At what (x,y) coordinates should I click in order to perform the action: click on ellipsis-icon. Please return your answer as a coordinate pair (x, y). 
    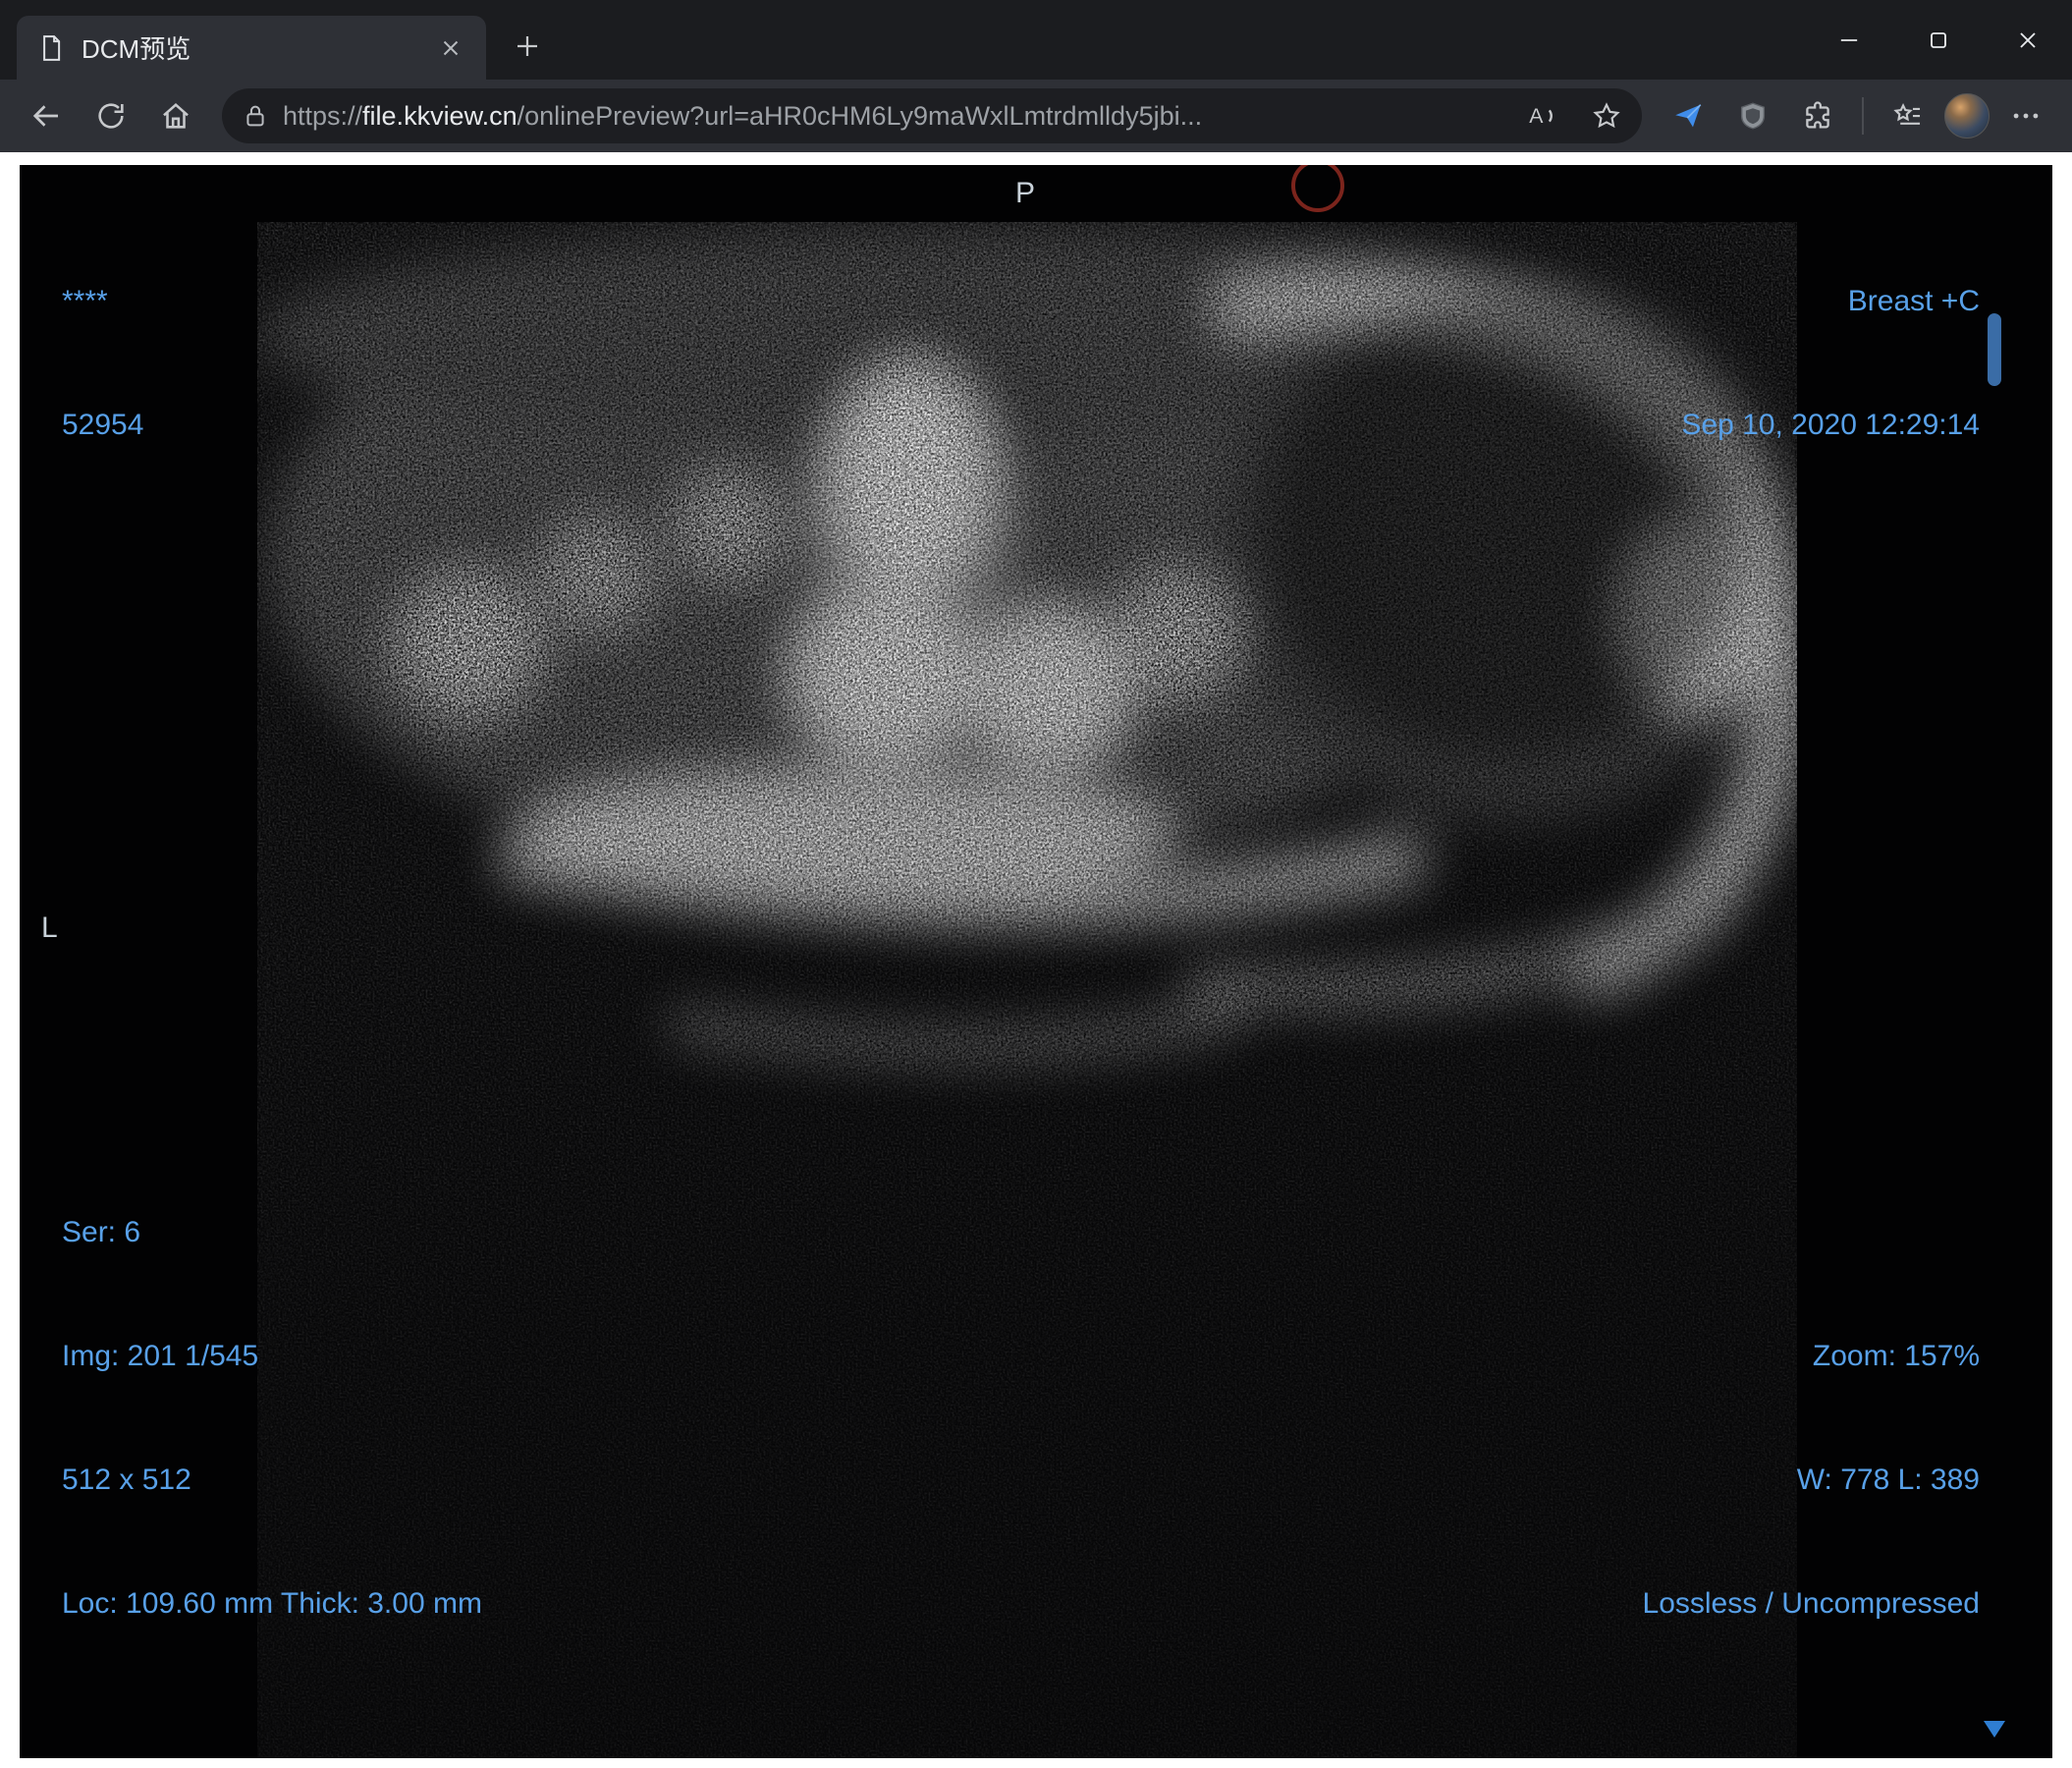
    Looking at the image, I should click on (2026, 116).